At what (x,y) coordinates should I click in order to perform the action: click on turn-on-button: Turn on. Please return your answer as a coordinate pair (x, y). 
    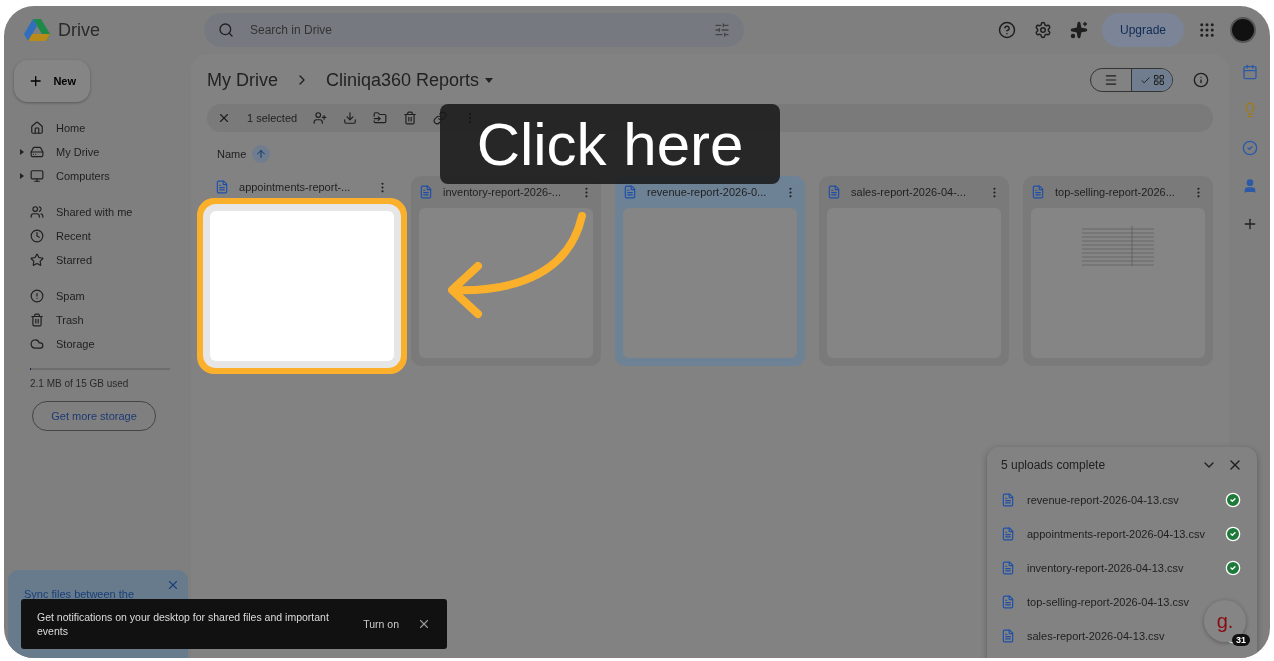
    Looking at the image, I should click on (381, 624).